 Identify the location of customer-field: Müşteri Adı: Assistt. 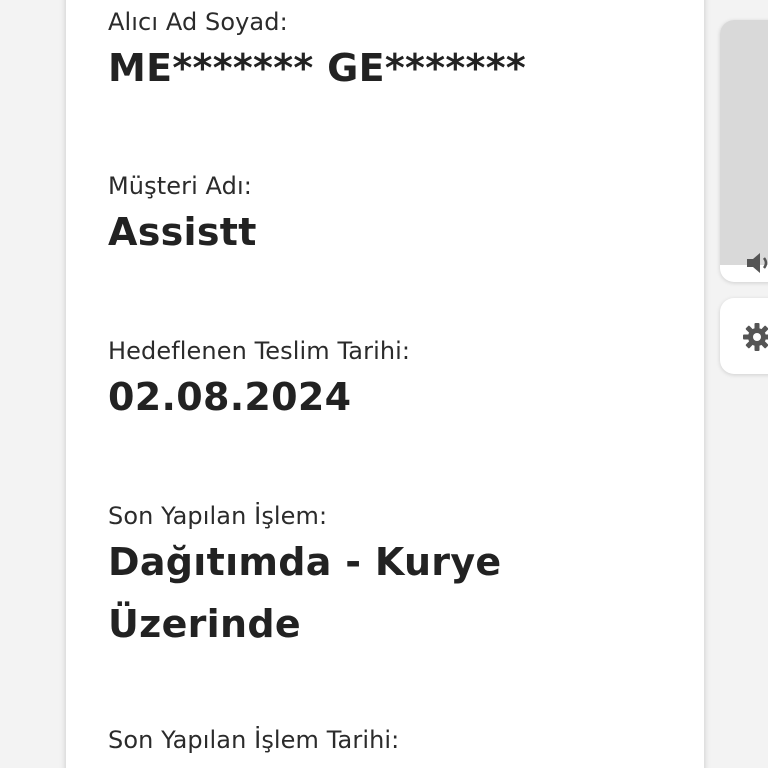
(396, 217).